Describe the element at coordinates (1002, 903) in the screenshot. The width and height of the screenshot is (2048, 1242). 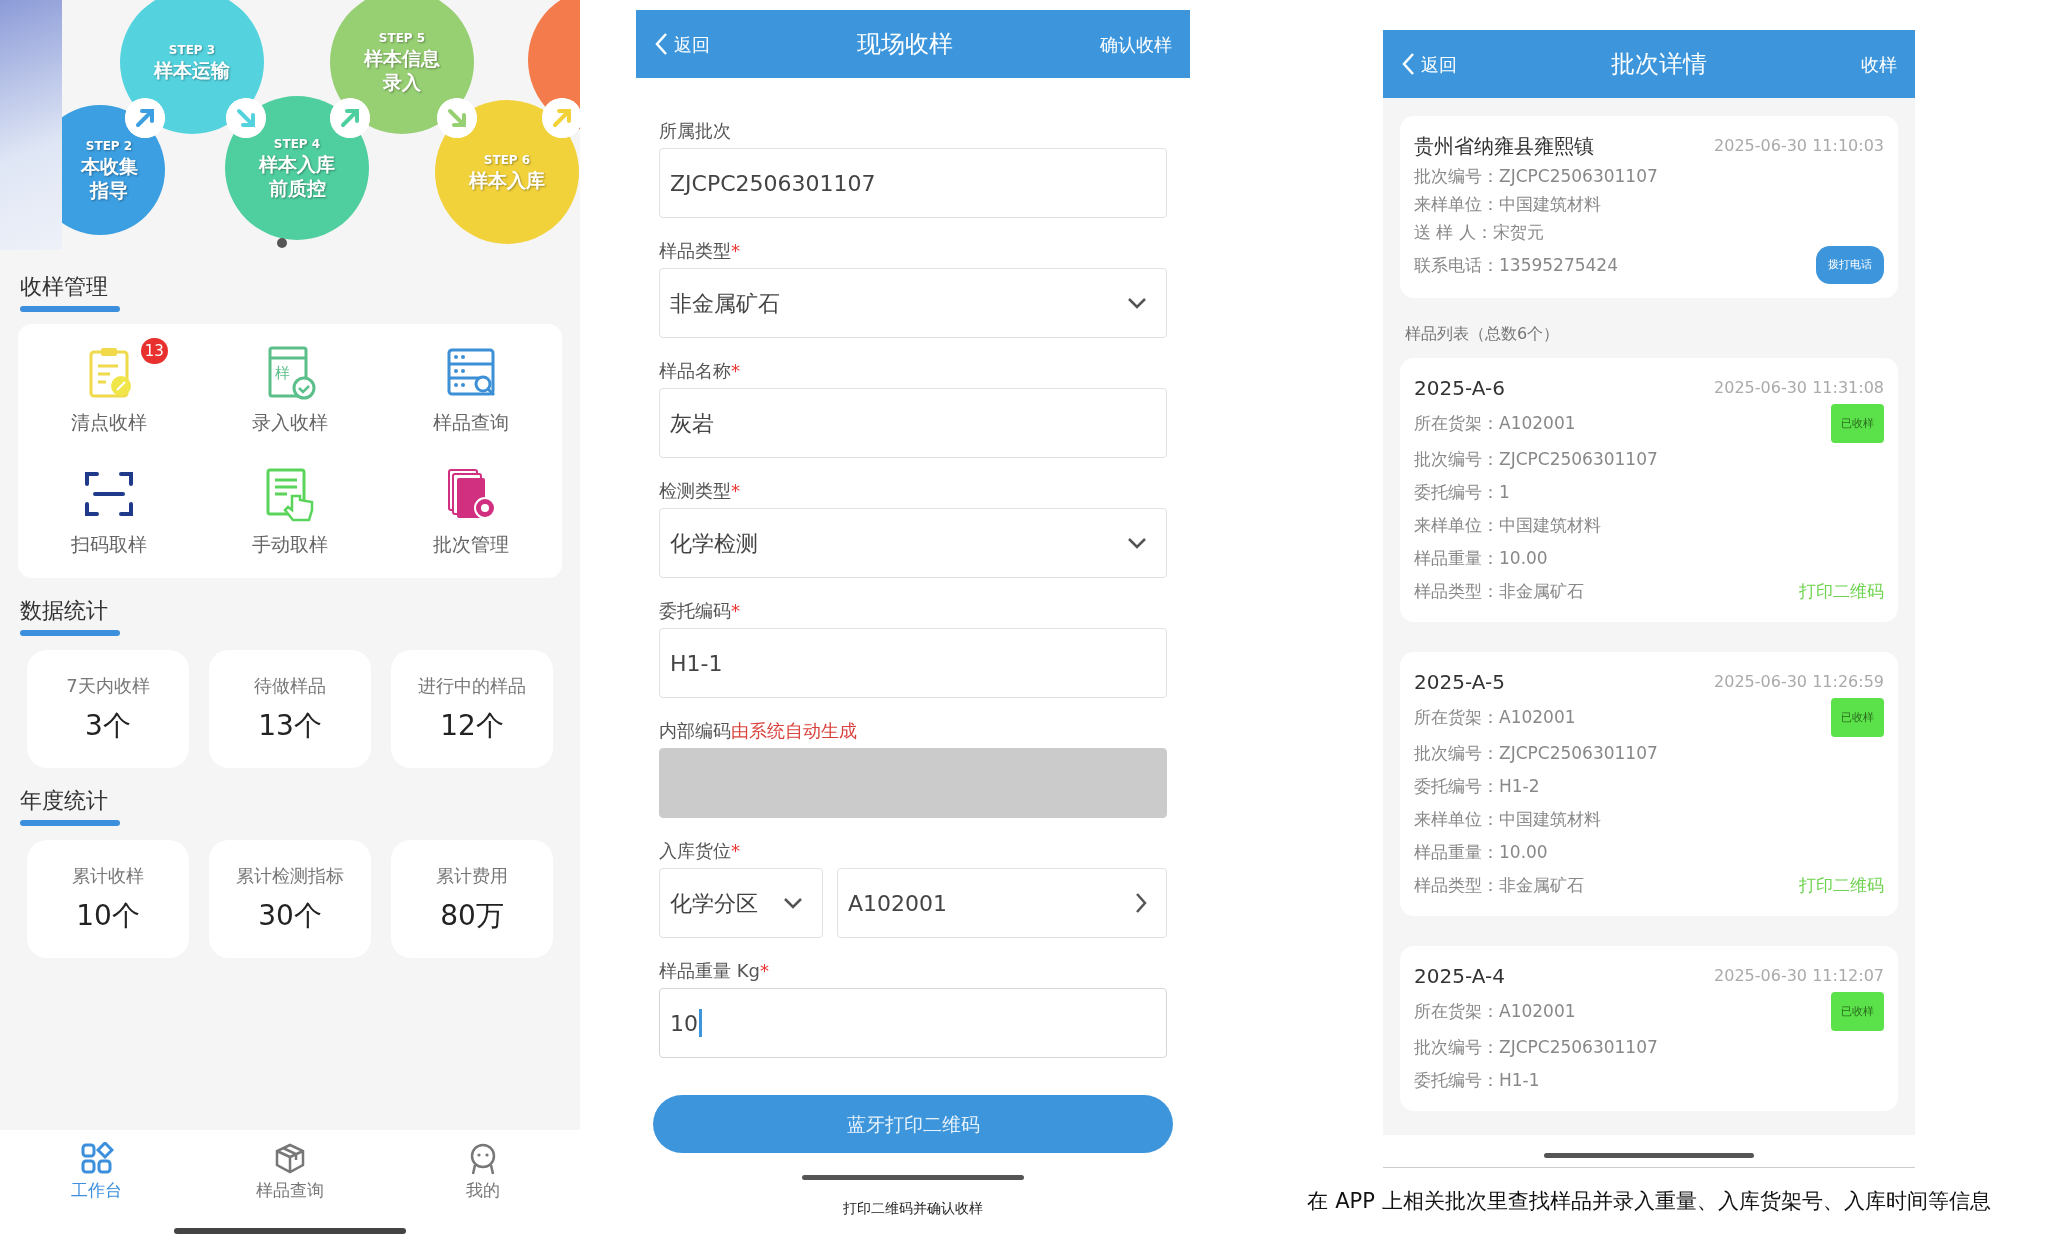
I see `picker-field: A102001` at that location.